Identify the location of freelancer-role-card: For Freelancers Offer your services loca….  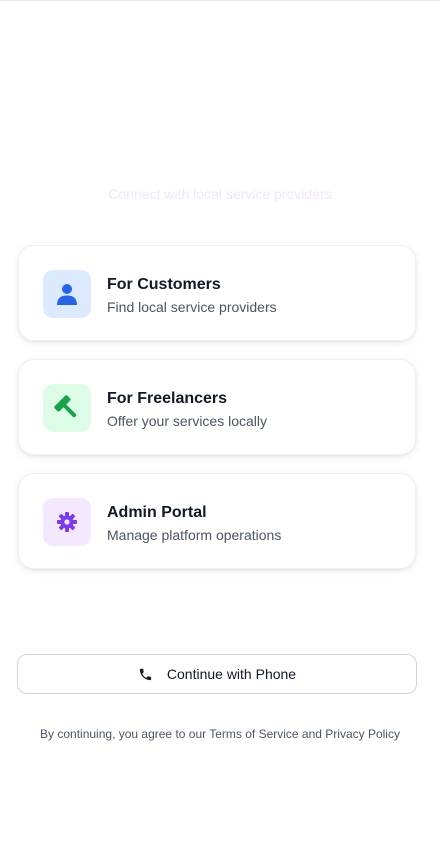
(217, 407).